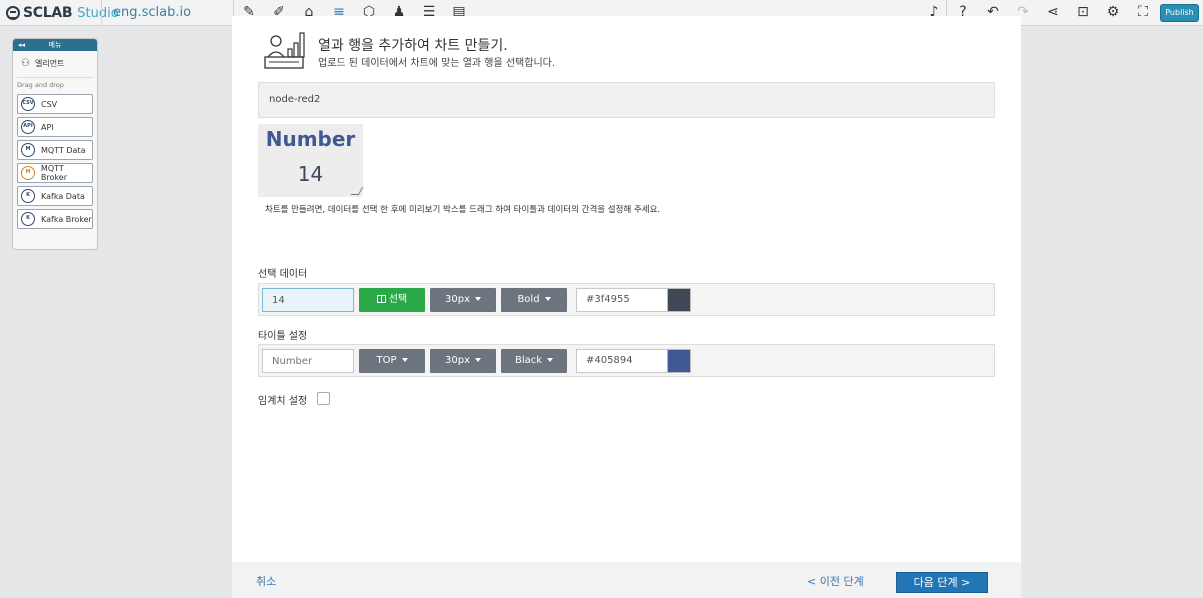 This screenshot has height=598, width=1203. I want to click on gear-icon: ⚙, so click(1113, 12).